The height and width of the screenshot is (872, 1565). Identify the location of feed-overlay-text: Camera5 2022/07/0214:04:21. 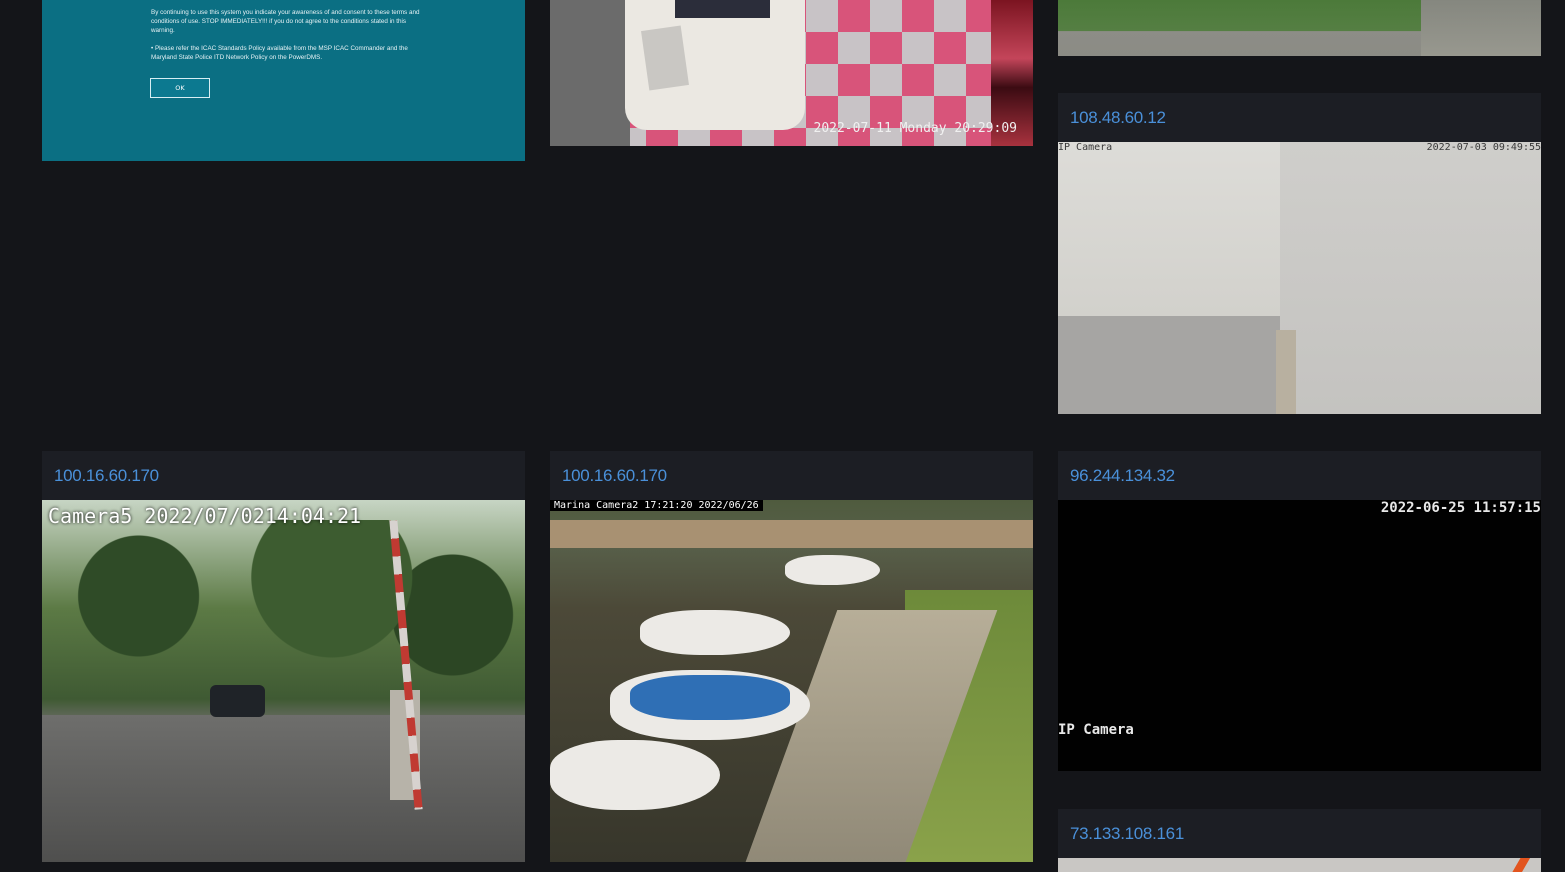
(205, 516).